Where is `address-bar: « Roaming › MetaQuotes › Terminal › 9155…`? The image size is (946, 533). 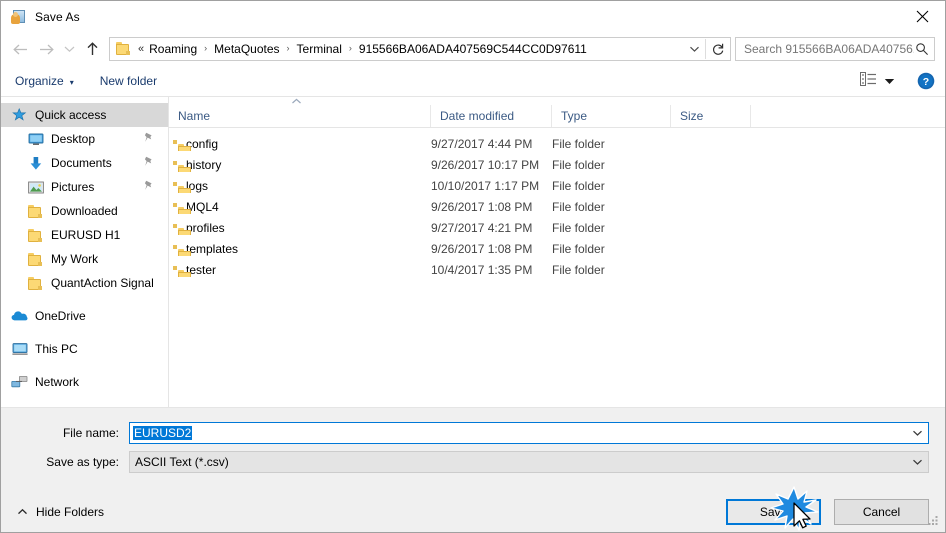 address-bar: « Roaming › MetaQuotes › Terminal › 9155… is located at coordinates (420, 49).